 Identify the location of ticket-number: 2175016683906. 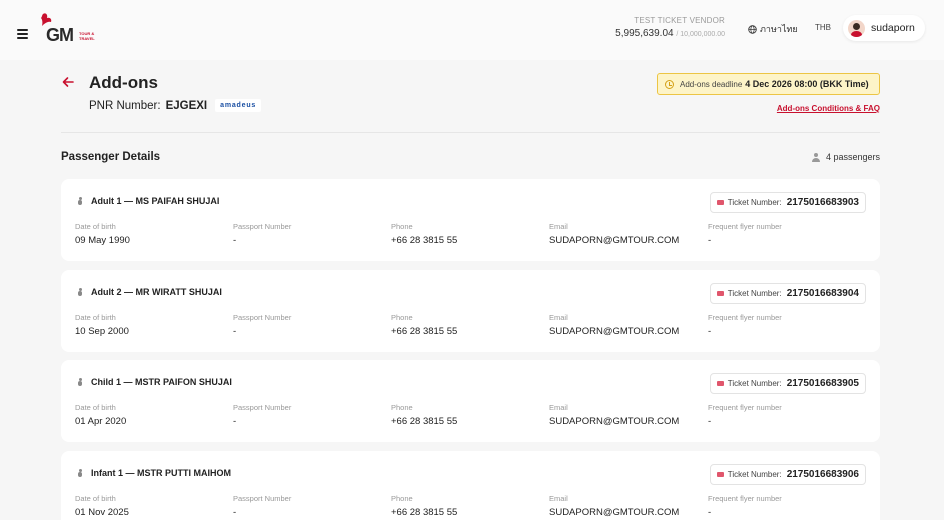
(822, 474).